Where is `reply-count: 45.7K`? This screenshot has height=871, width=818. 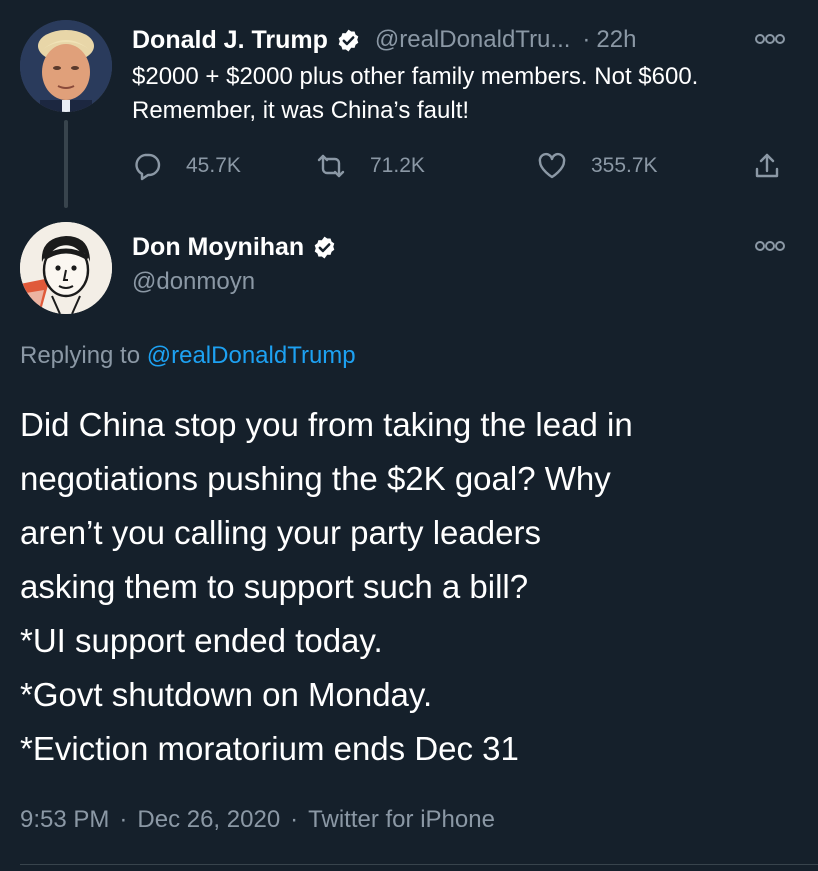 reply-count: 45.7K is located at coordinates (213, 165).